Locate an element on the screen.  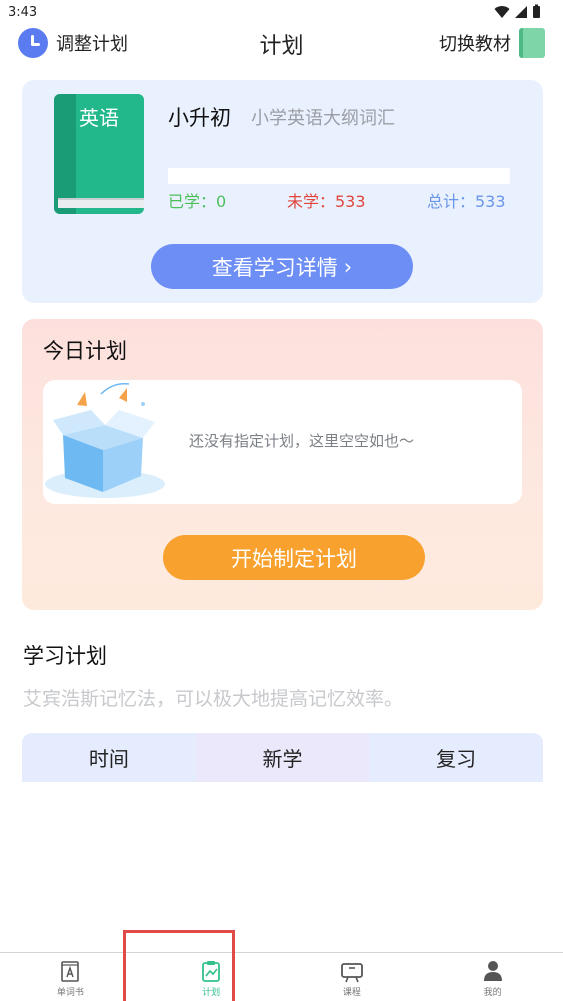
adjust-plan-label: 调整计划 is located at coordinates (92, 44).